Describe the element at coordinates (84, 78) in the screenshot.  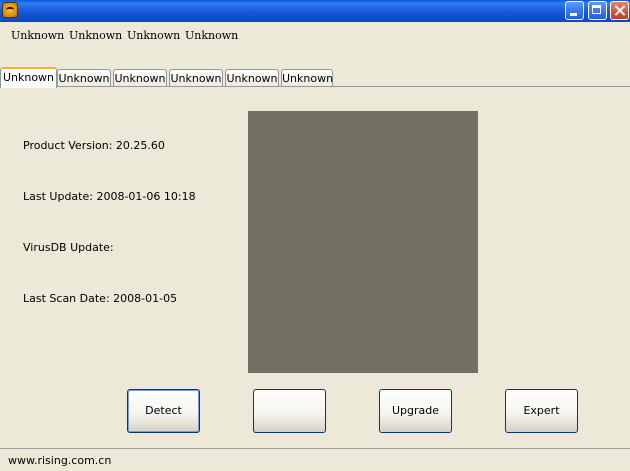
I see `tab-2: Unknown` at that location.